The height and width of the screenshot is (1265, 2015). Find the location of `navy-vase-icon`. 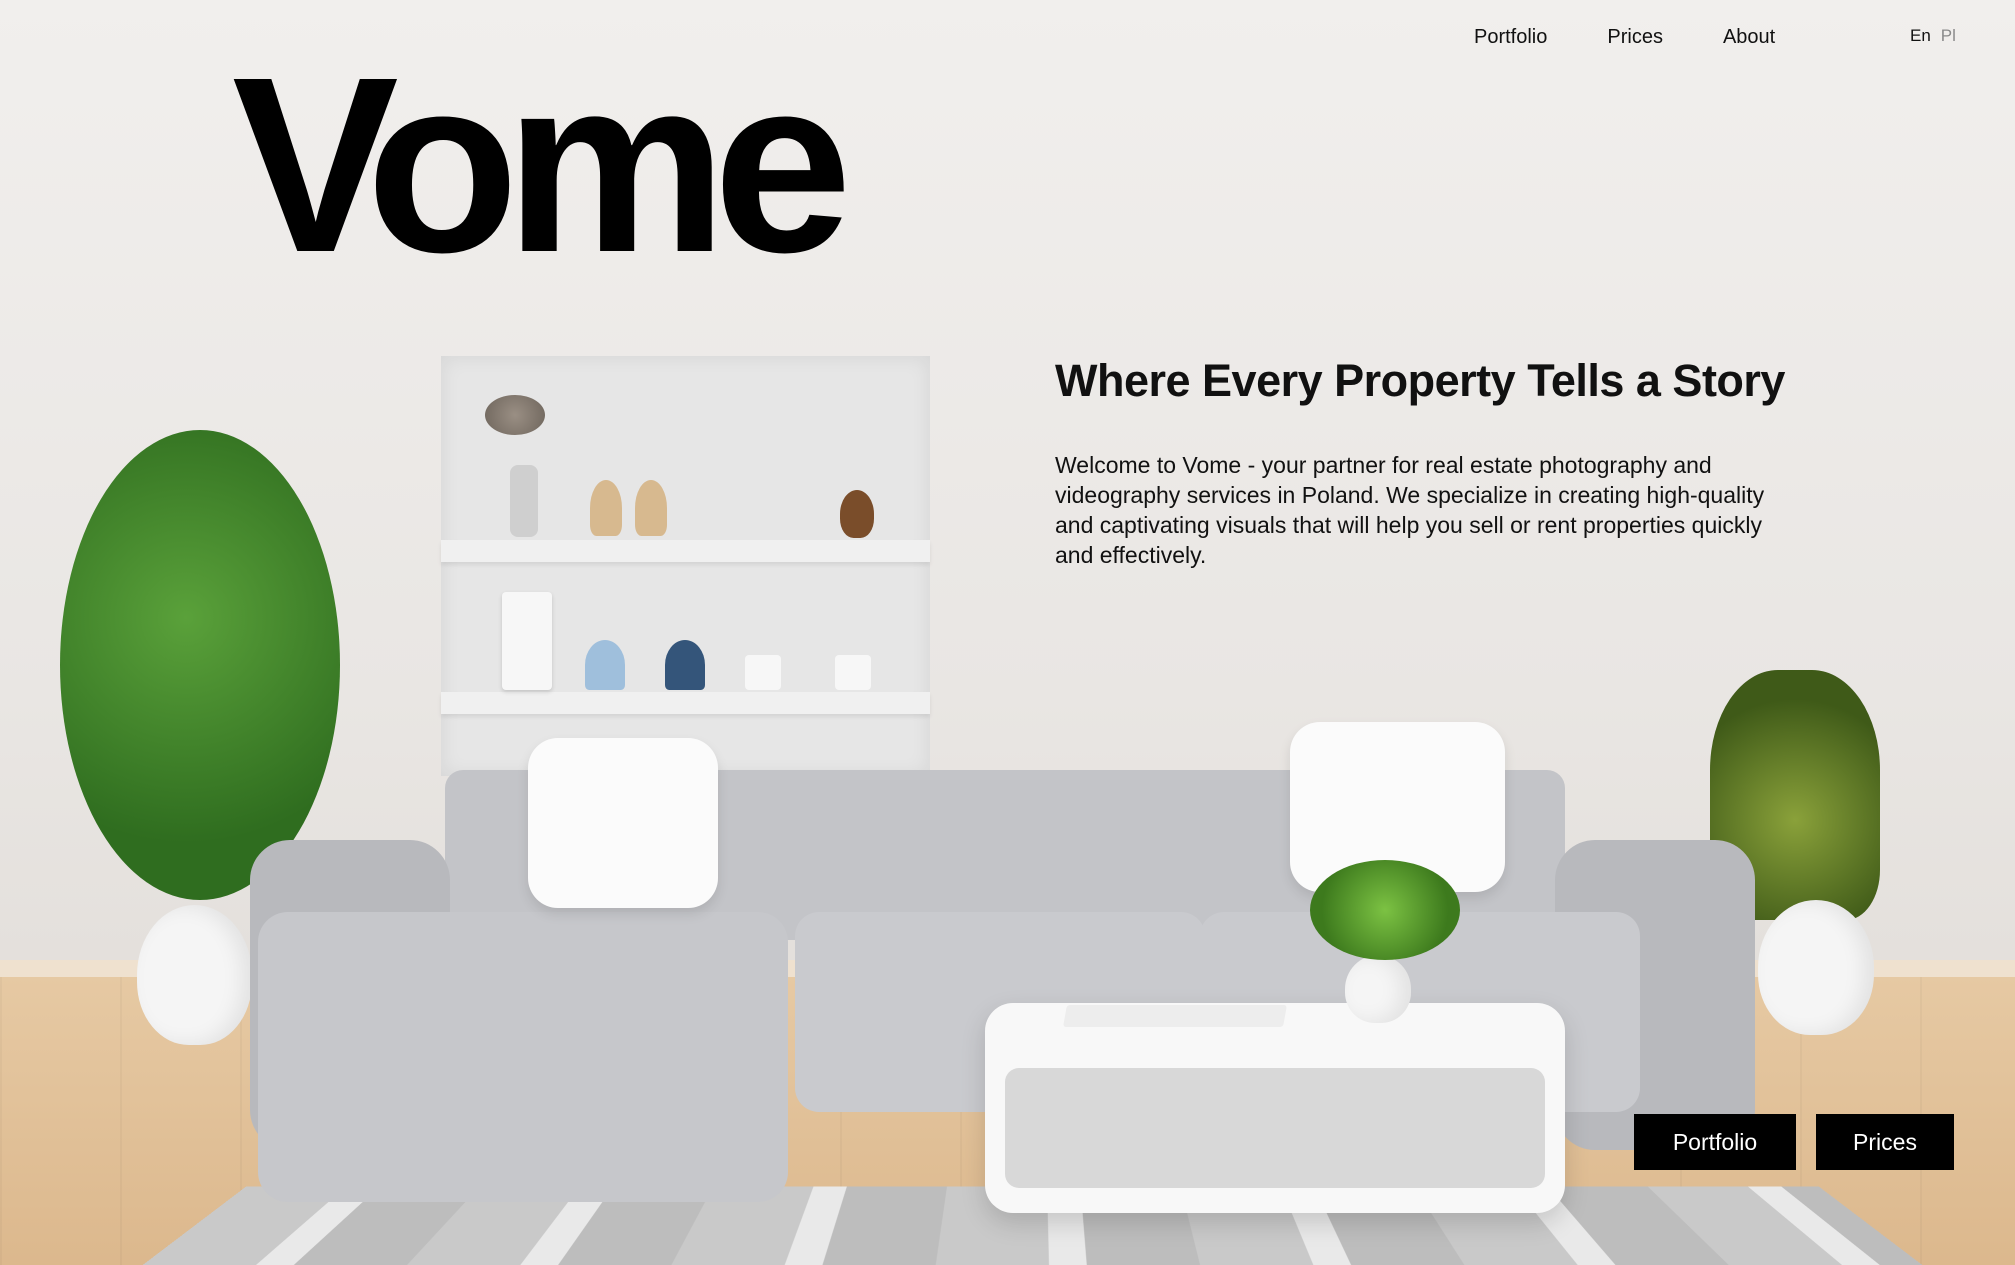

navy-vase-icon is located at coordinates (685, 665).